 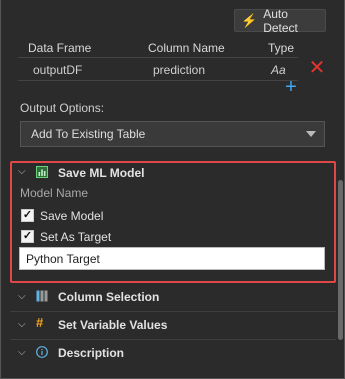 What do you see at coordinates (27, 236) in the screenshot?
I see `set-as-target-checkbox: ✓` at bounding box center [27, 236].